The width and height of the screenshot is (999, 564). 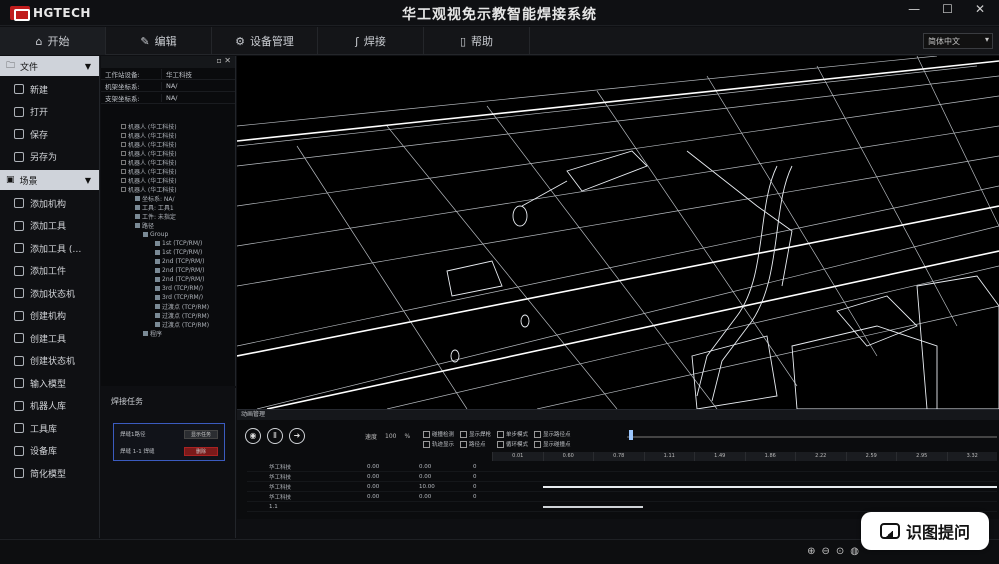 I want to click on simplify-icon, so click(x=19, y=473).